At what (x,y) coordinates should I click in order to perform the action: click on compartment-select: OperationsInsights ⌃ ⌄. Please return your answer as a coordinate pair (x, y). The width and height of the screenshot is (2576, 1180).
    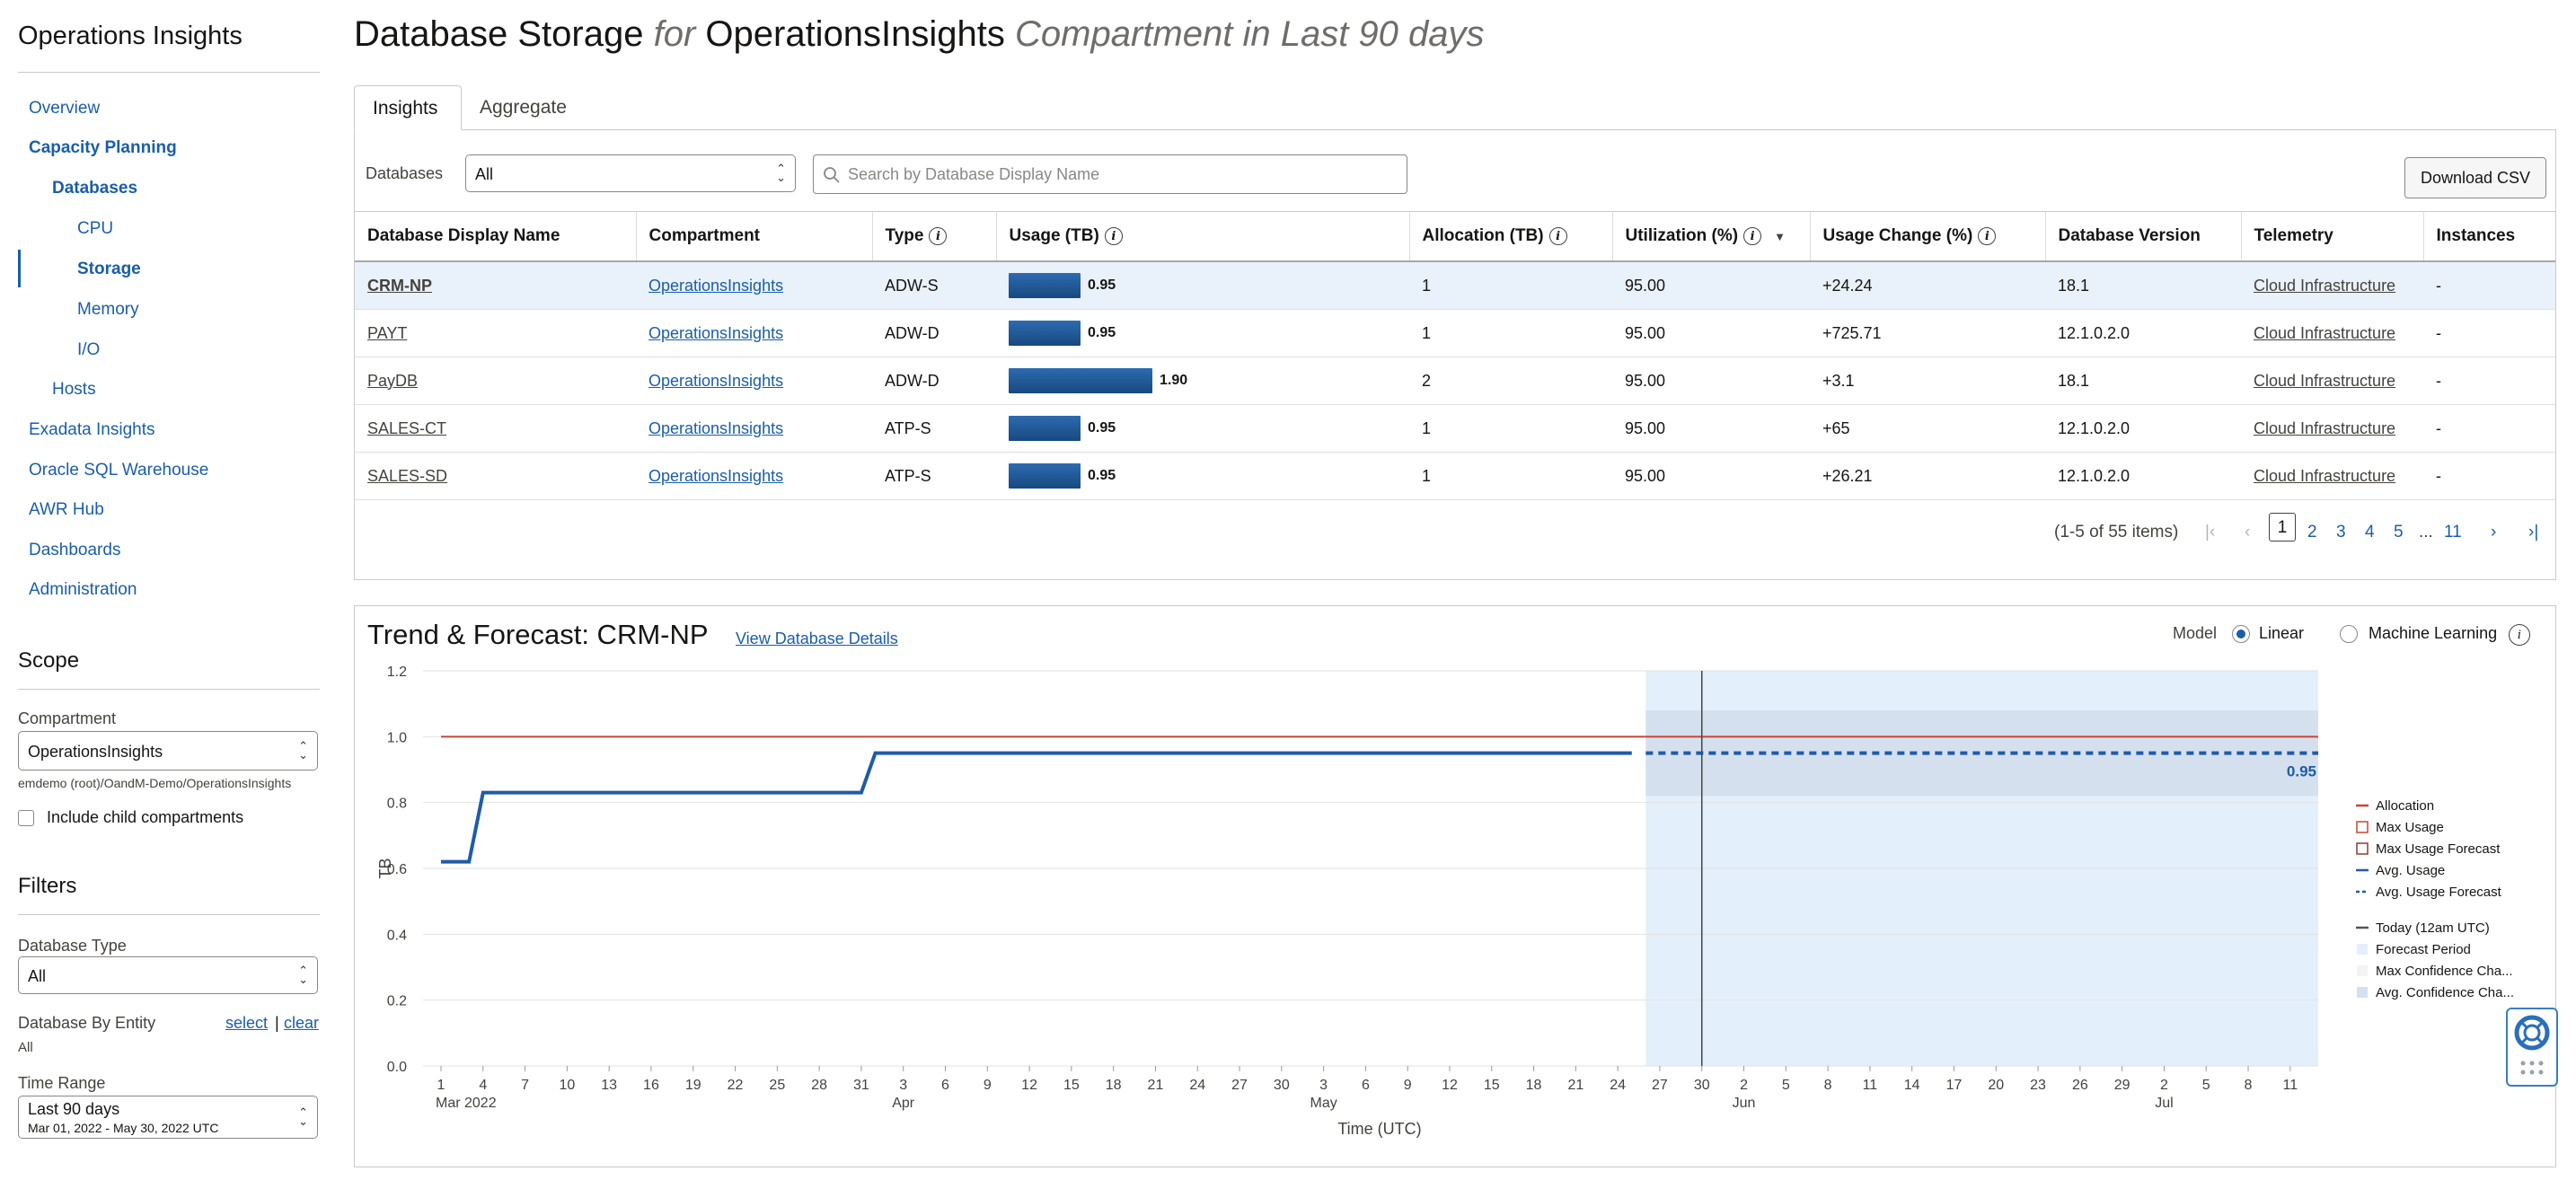
    Looking at the image, I should click on (168, 751).